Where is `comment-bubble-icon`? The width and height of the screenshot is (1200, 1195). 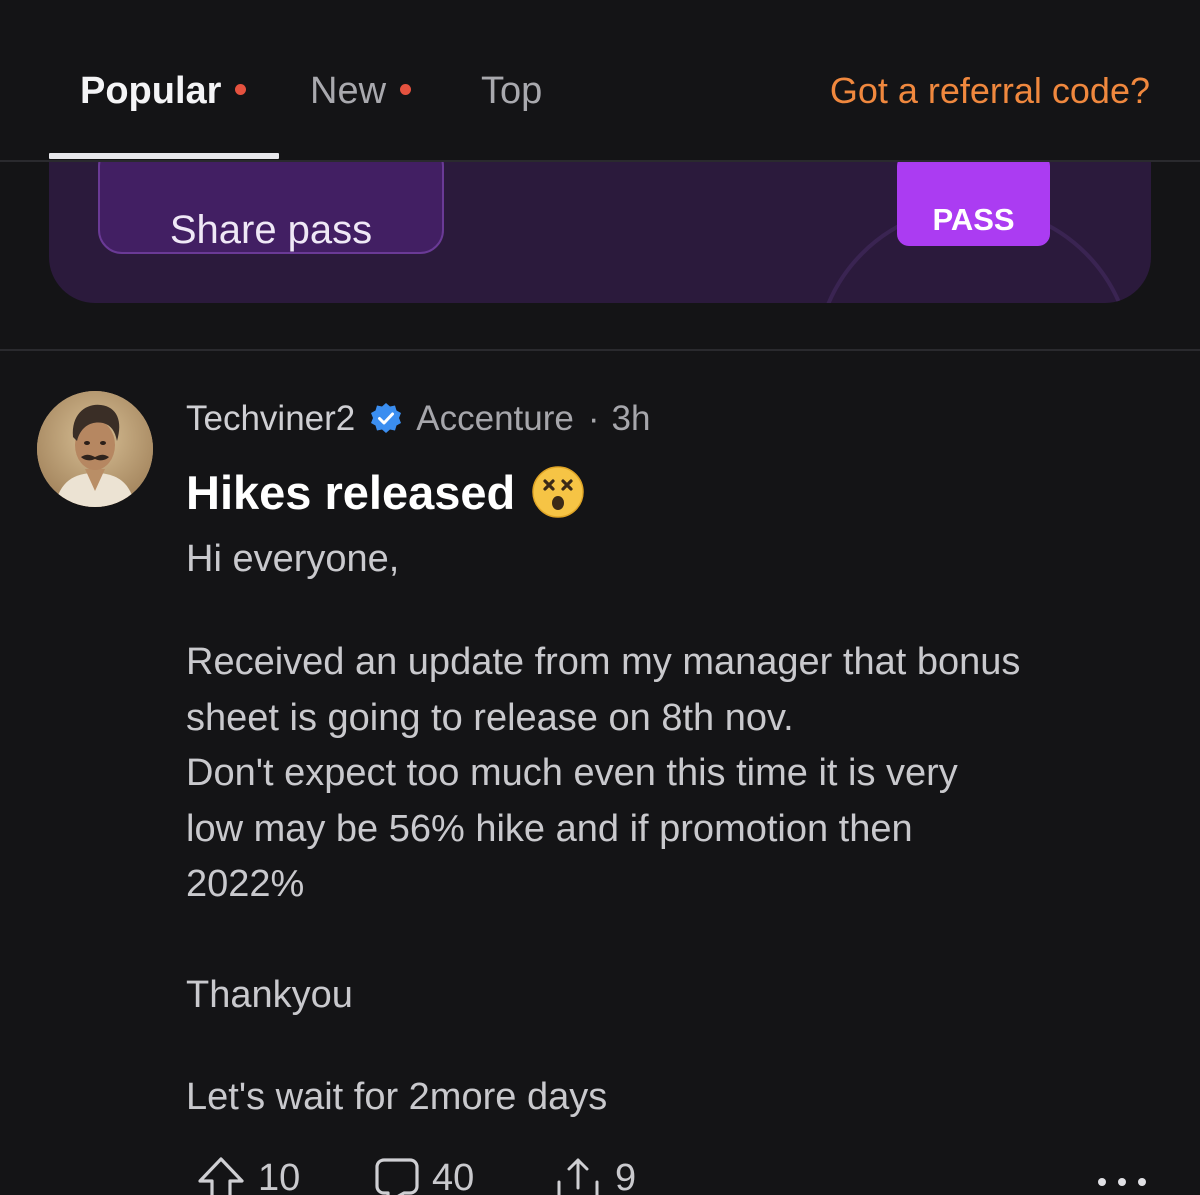
comment-bubble-icon is located at coordinates (397, 1176).